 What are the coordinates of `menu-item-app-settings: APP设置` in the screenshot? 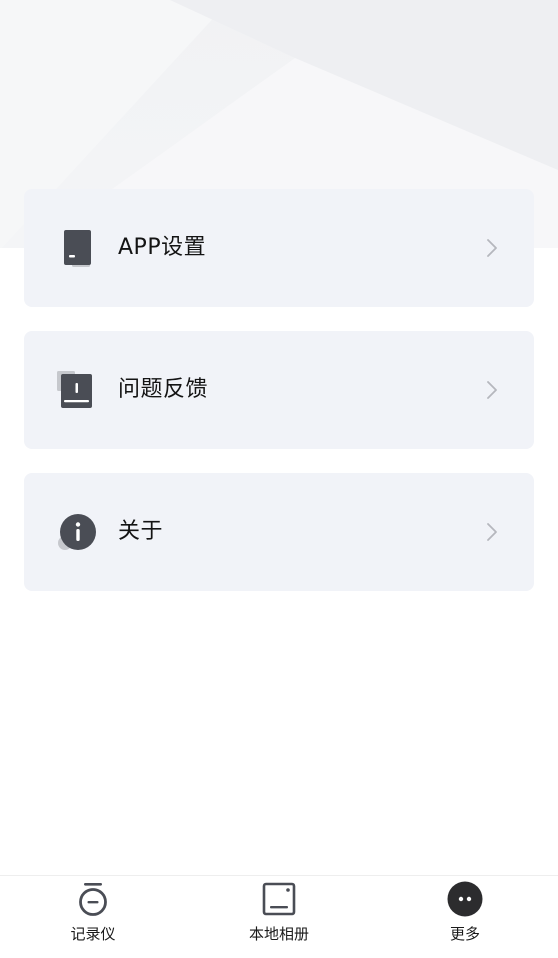 It's located at (279, 248).